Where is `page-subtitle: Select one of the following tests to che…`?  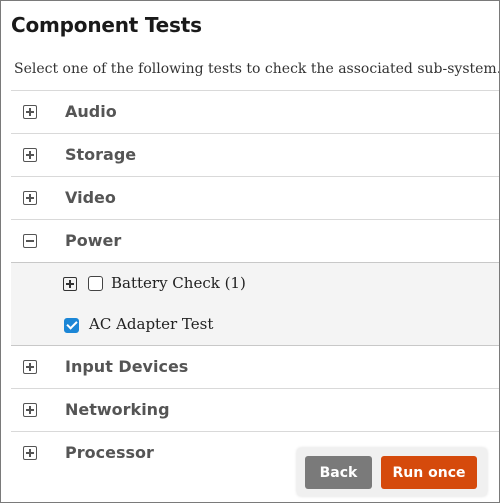
page-subtitle: Select one of the following tests to che… is located at coordinates (257, 69).